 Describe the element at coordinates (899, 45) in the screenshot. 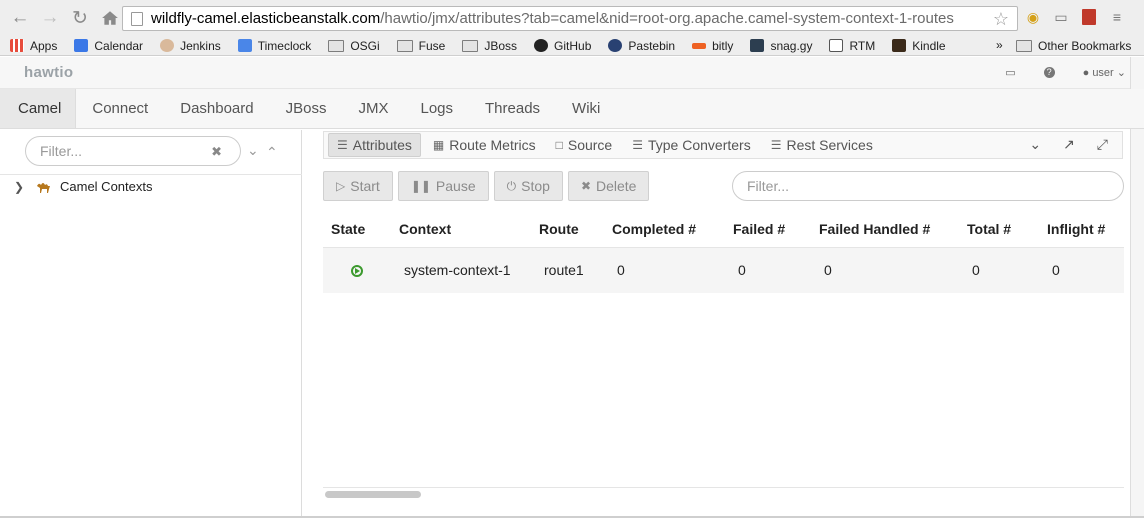

I see `kindle-icon` at that location.